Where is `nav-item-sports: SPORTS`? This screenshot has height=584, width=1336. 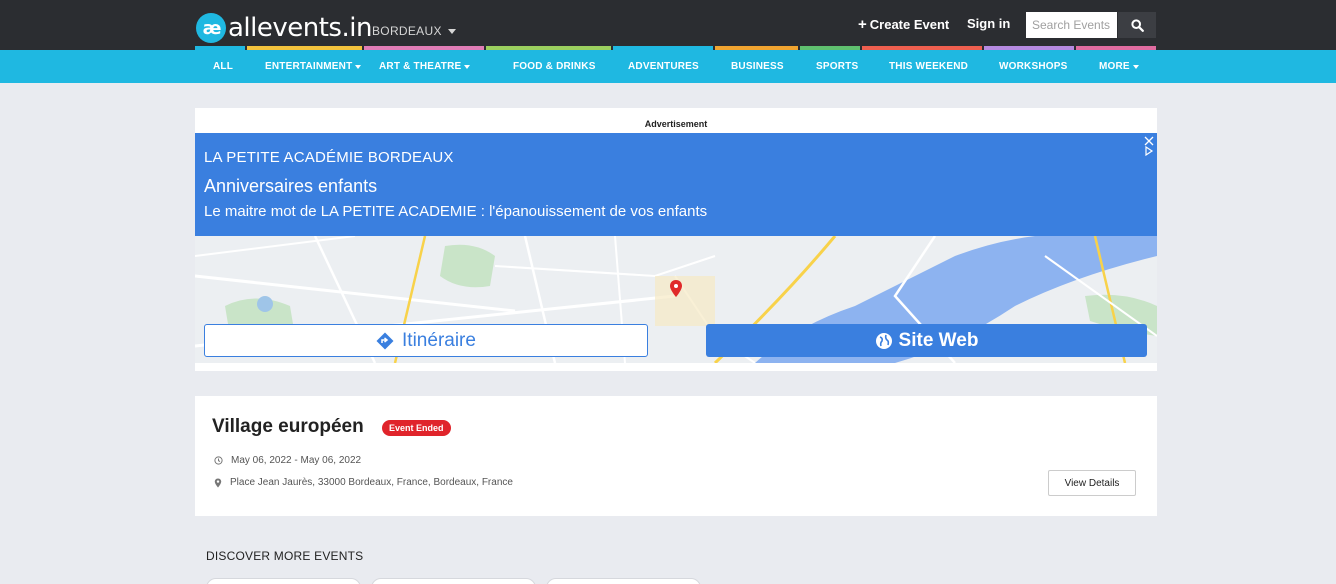 nav-item-sports: SPORTS is located at coordinates (837, 66).